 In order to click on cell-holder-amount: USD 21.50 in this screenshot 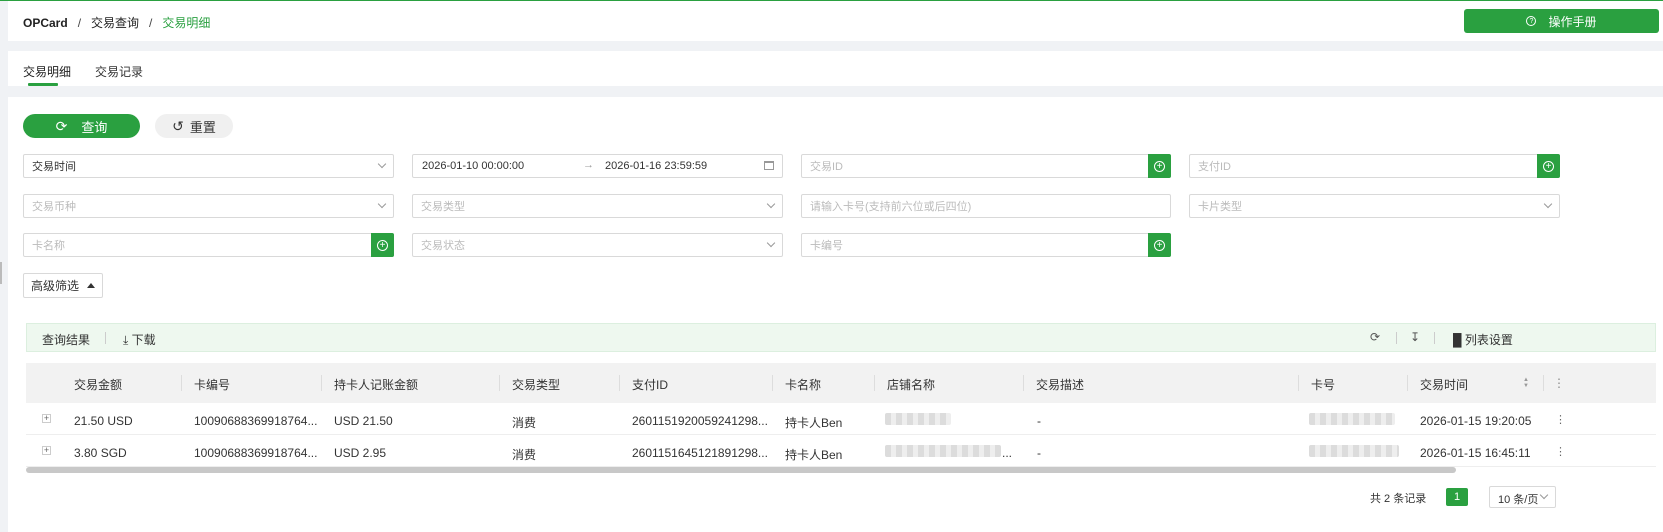, I will do `click(363, 421)`.